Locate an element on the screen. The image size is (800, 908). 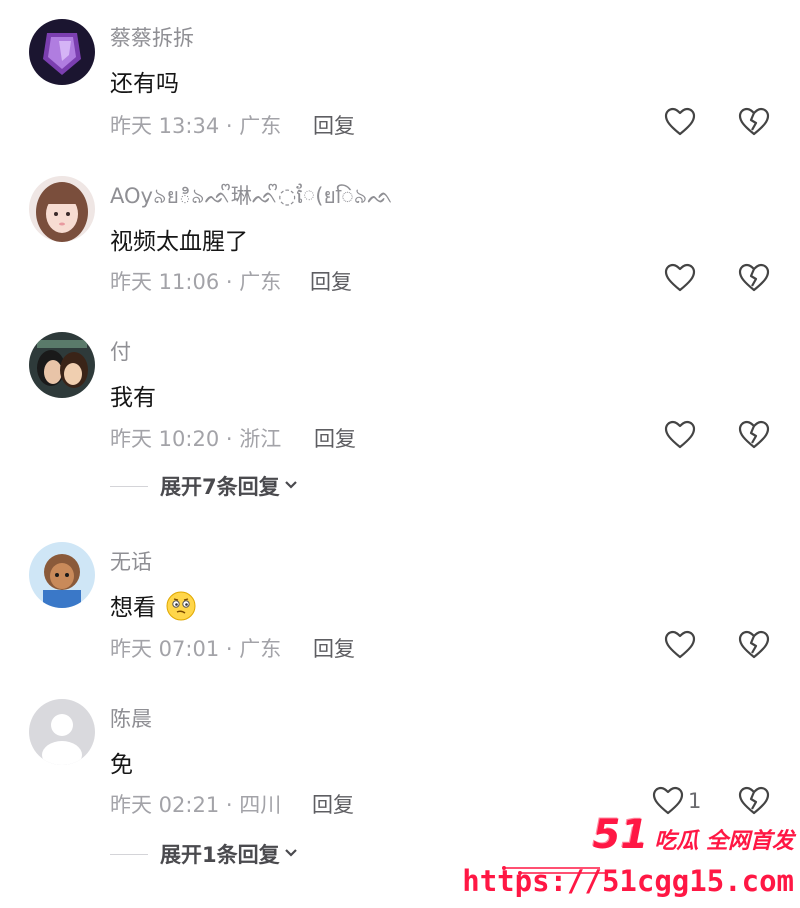
watermark-number: 51 is located at coordinates (620, 835).